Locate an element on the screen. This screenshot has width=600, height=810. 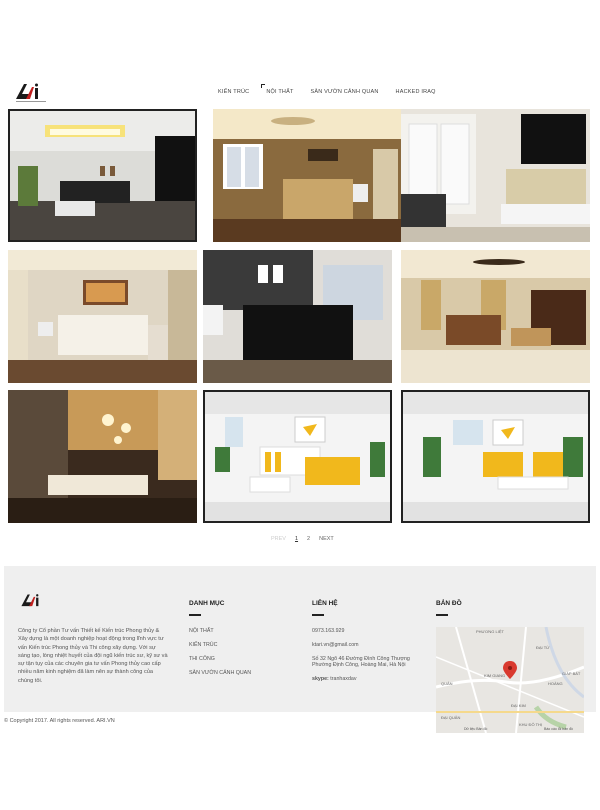
footer-contact-title: LIÊN HỆ is located at coordinates (325, 603).